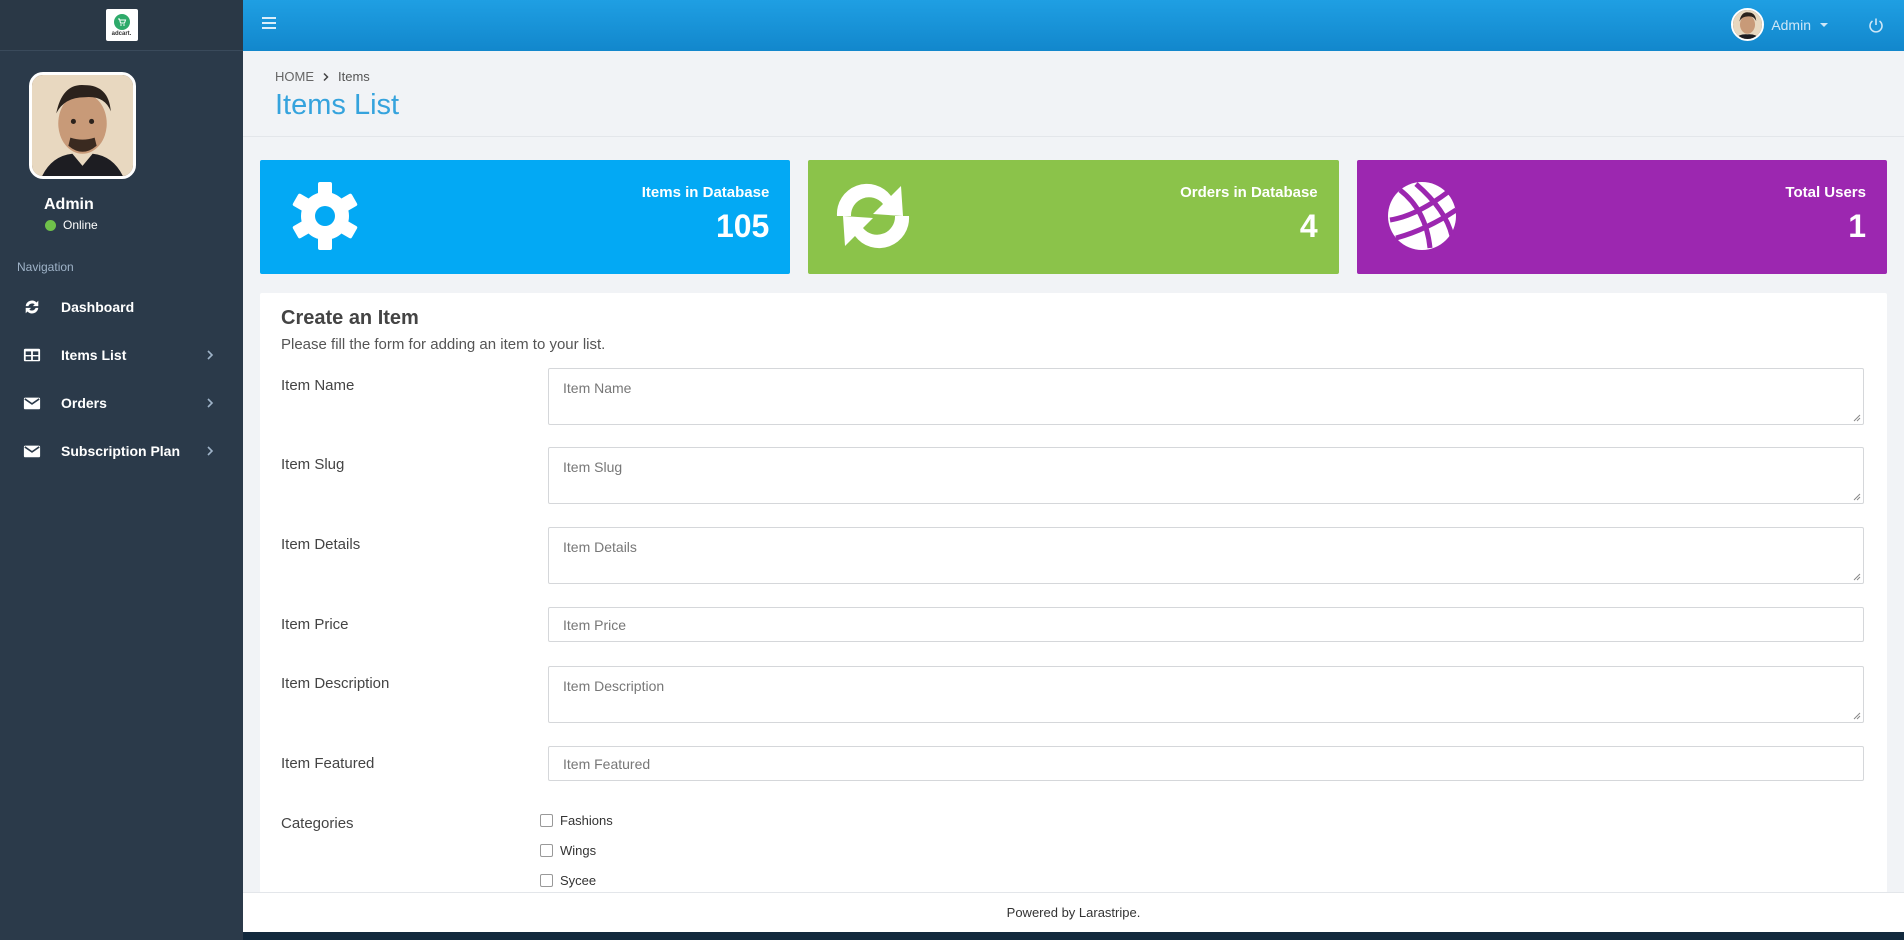 The width and height of the screenshot is (1904, 940). Describe the element at coordinates (318, 385) in the screenshot. I see `item-name-label: Item Name` at that location.